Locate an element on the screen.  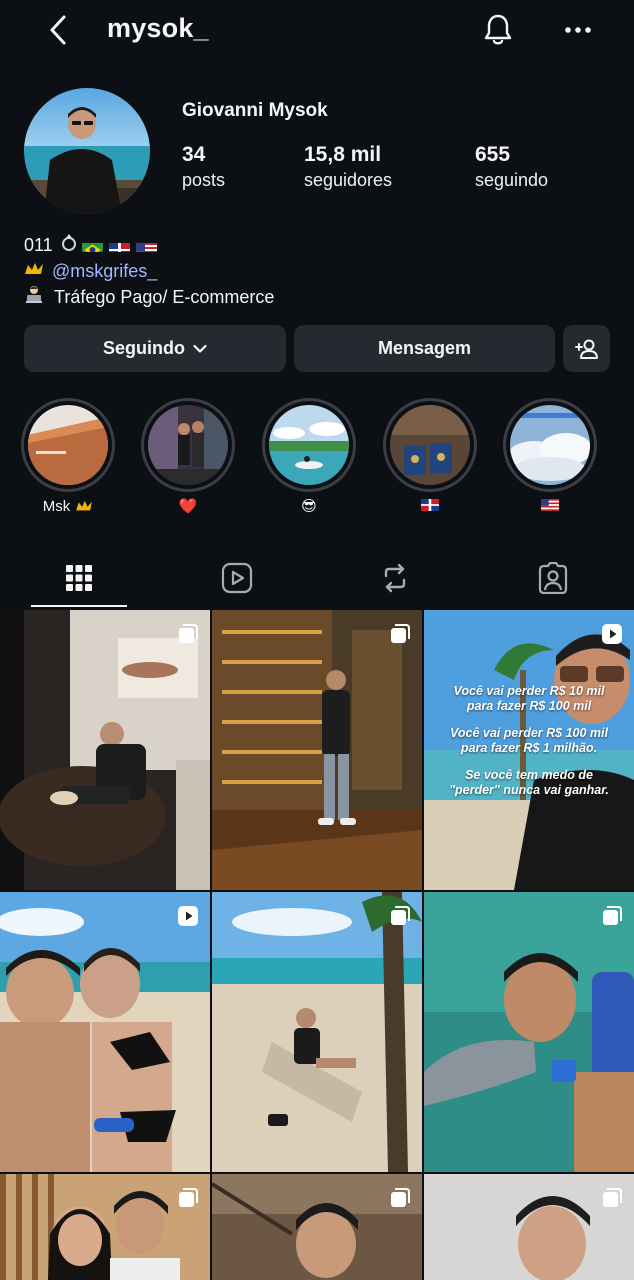
notifications-button is located at coordinates (498, 30).